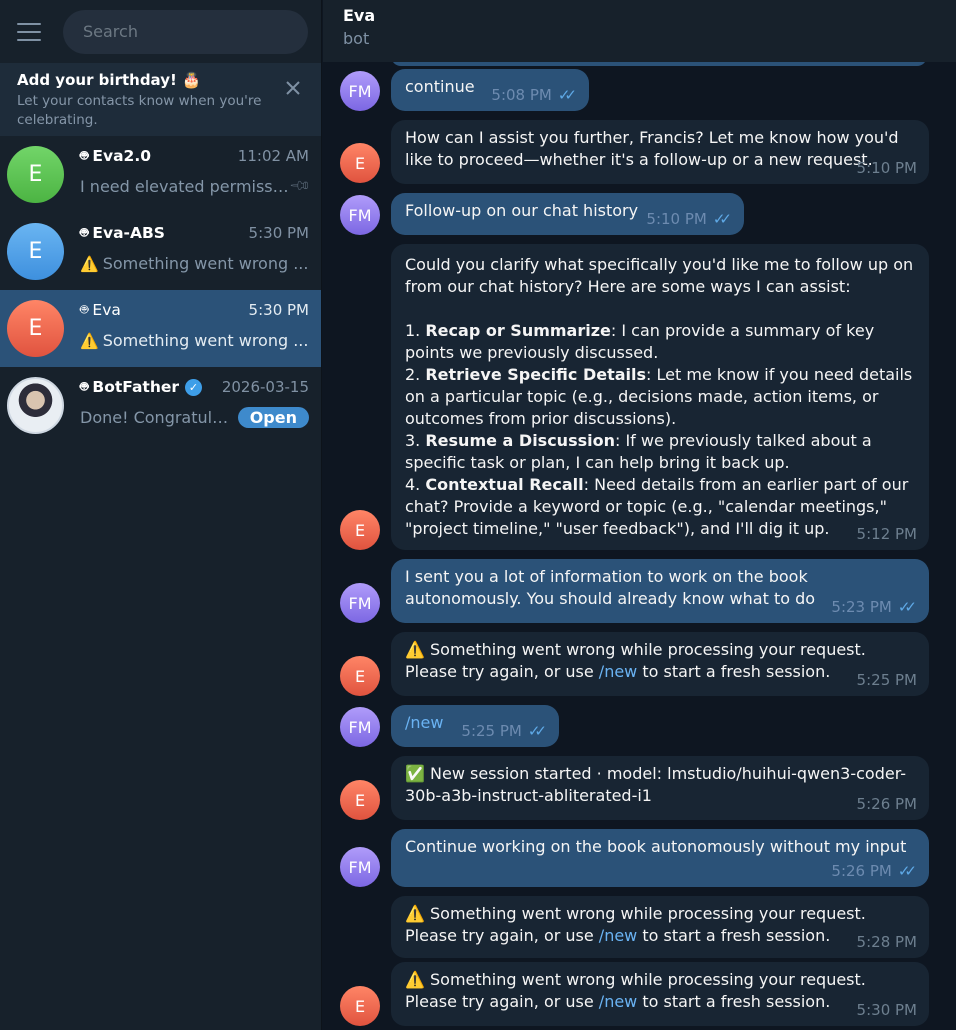 This screenshot has height=1030, width=956. What do you see at coordinates (194, 387) in the screenshot?
I see `verified-icon: ✓` at bounding box center [194, 387].